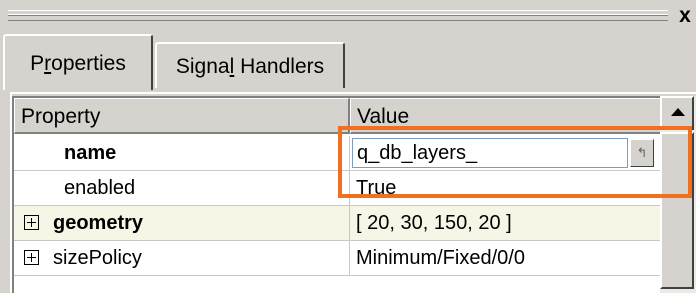 The width and height of the screenshot is (696, 293). I want to click on tab-properties-label-prefix: P, so click(37, 63).